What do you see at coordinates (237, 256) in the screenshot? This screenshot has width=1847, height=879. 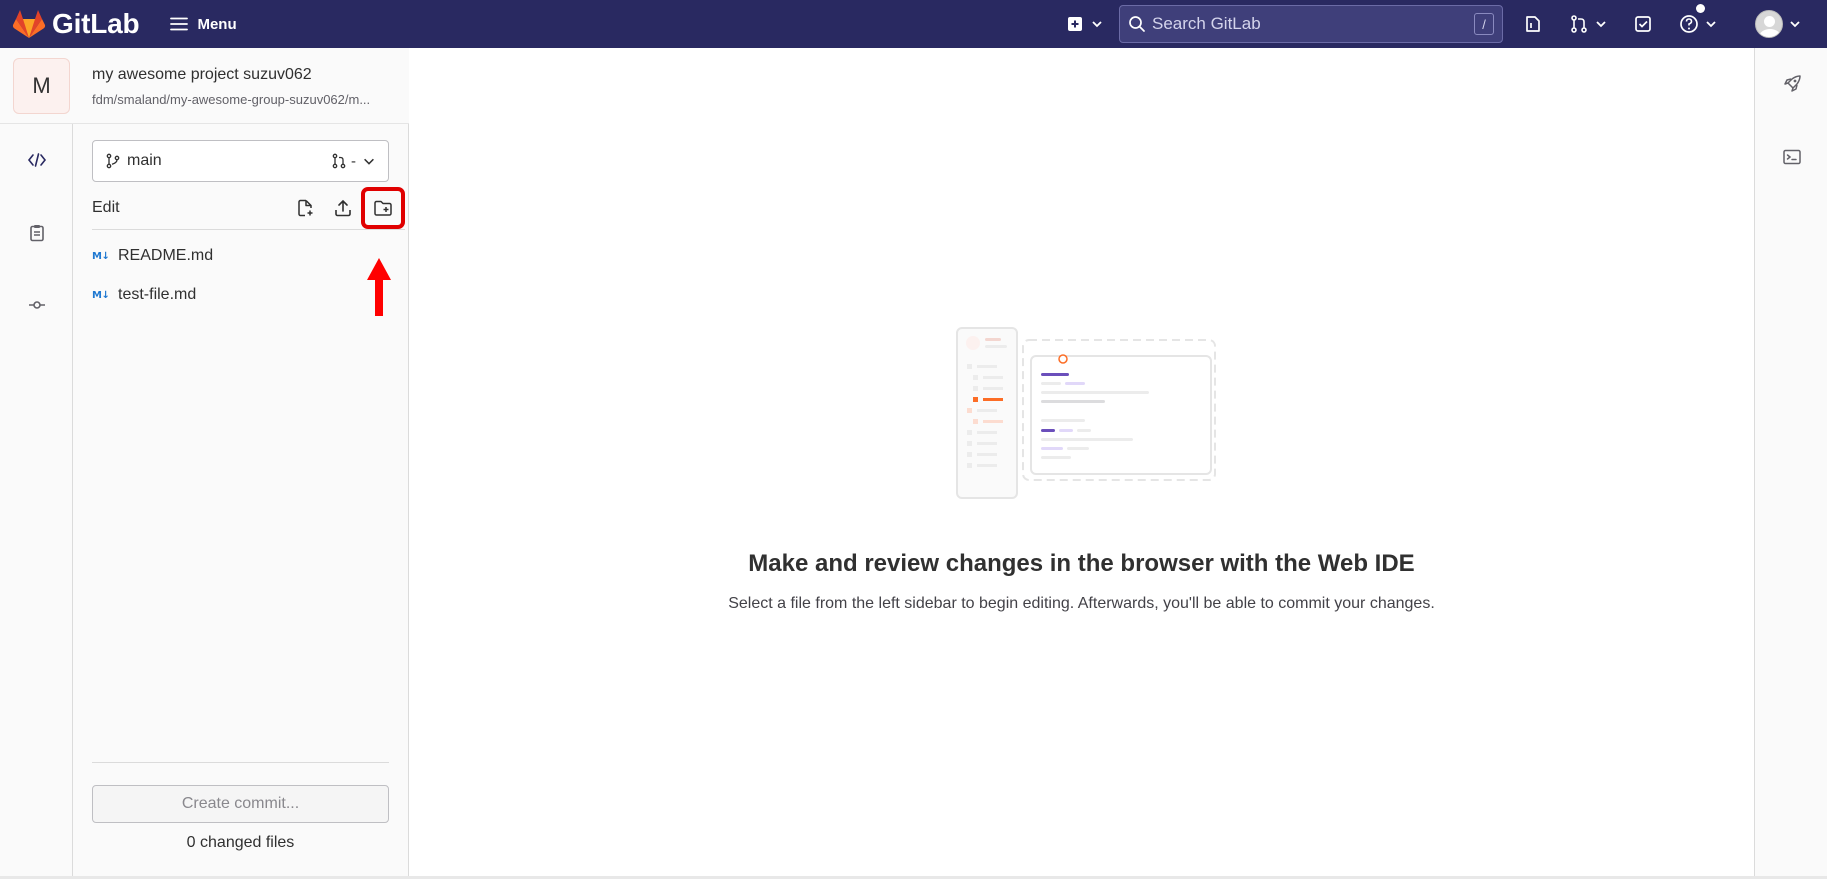 I see `file-item-readme: M↓ README.md` at bounding box center [237, 256].